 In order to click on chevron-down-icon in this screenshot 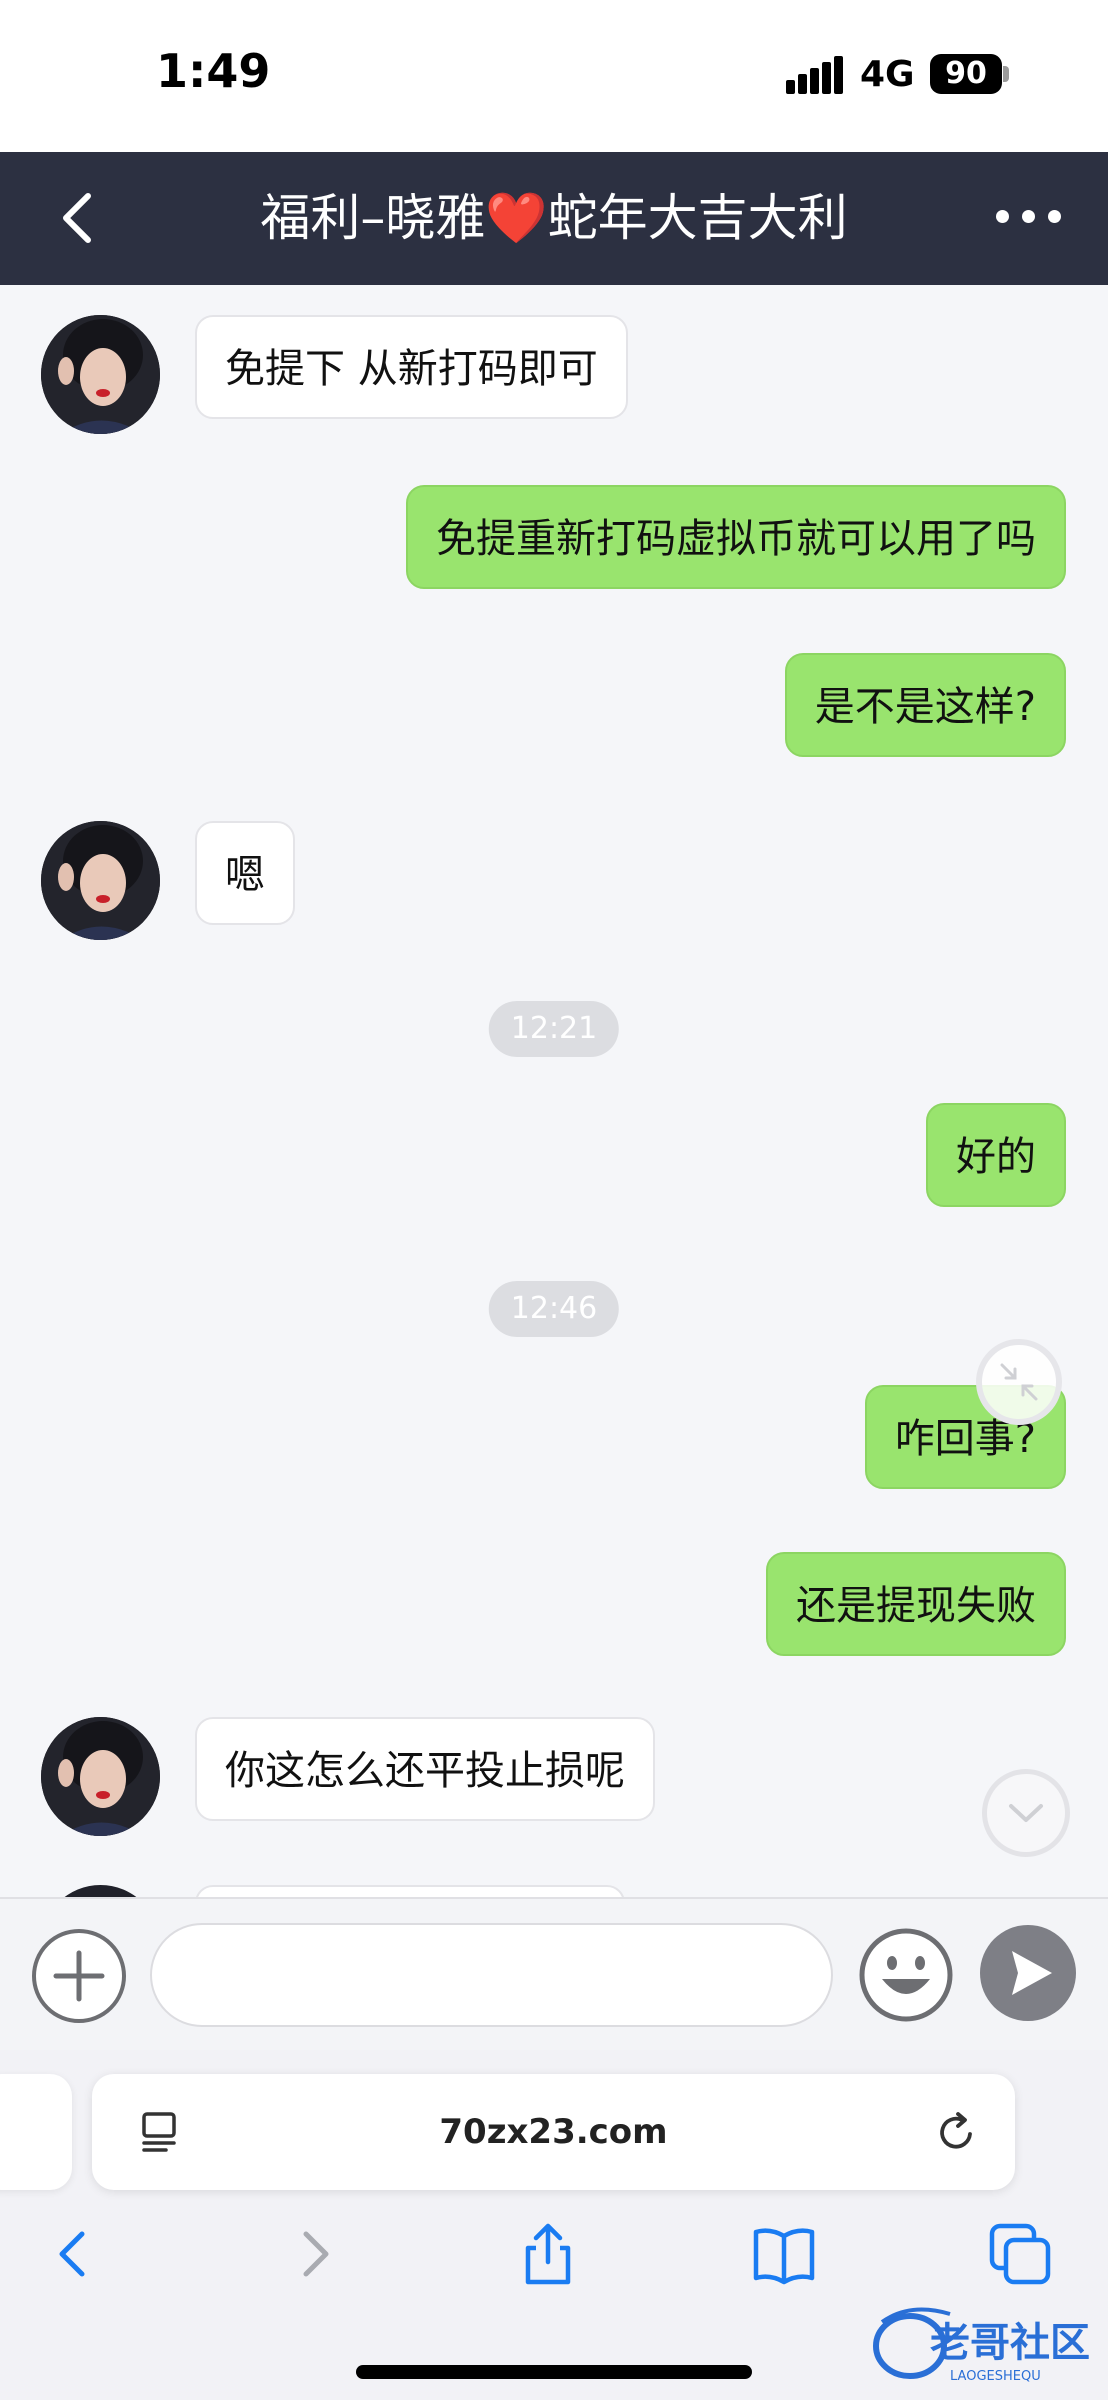, I will do `click(1026, 1813)`.